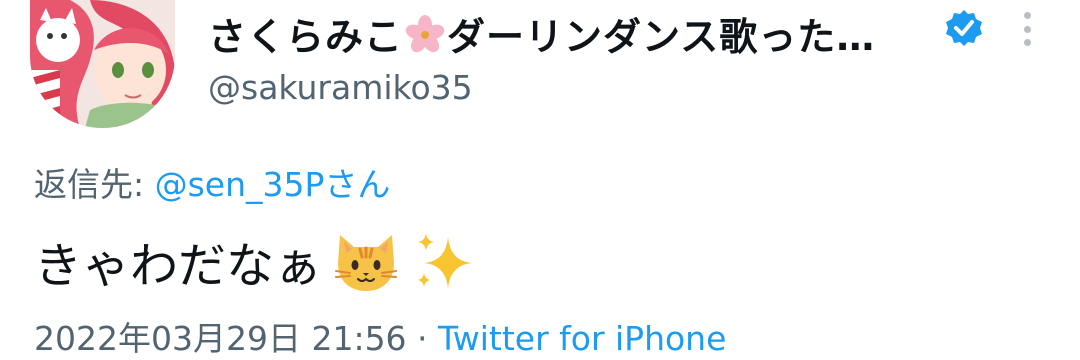 This screenshot has height=360, width=1080. Describe the element at coordinates (340, 87) in the screenshot. I see `user-handle: @sakuramiko35` at that location.